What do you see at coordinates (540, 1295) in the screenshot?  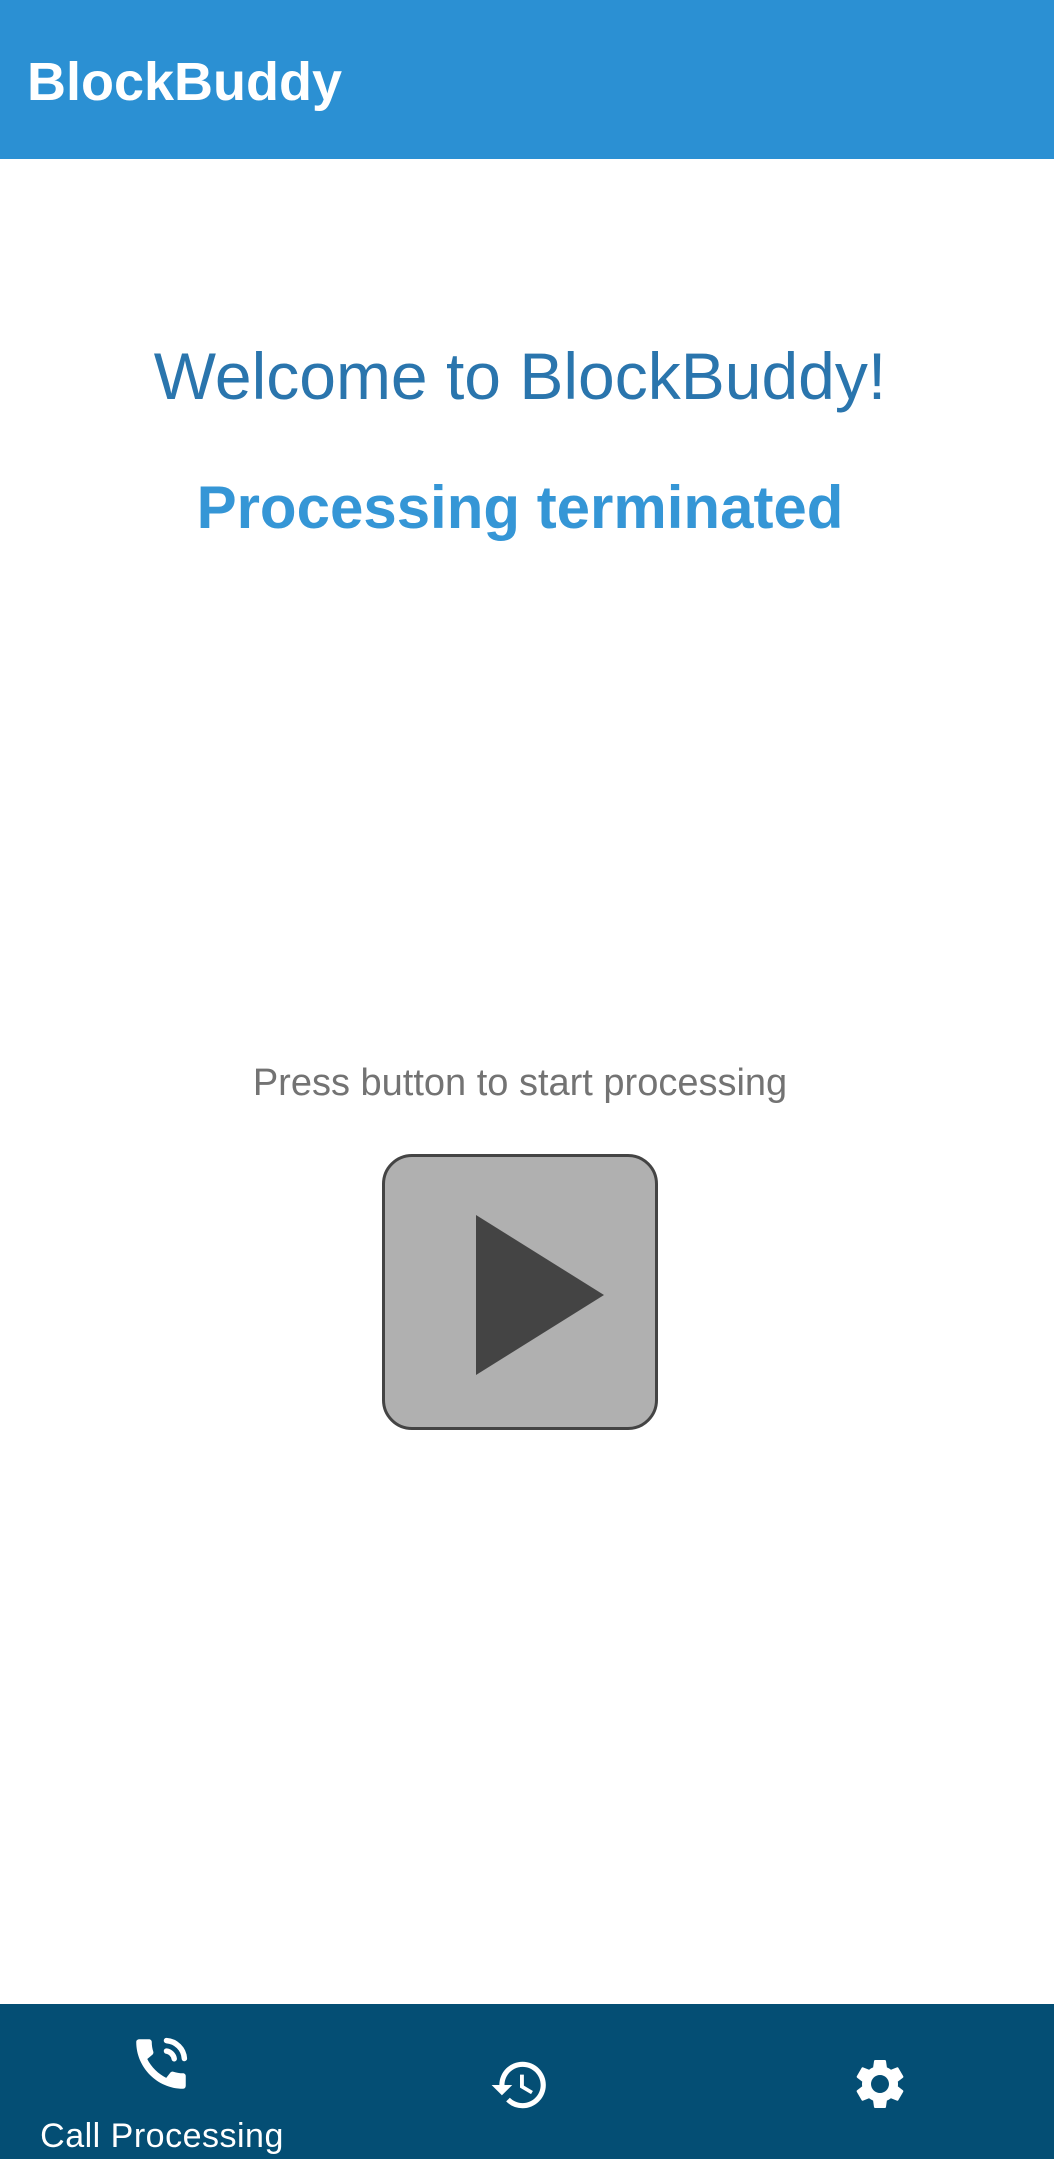 I see `play-icon` at bounding box center [540, 1295].